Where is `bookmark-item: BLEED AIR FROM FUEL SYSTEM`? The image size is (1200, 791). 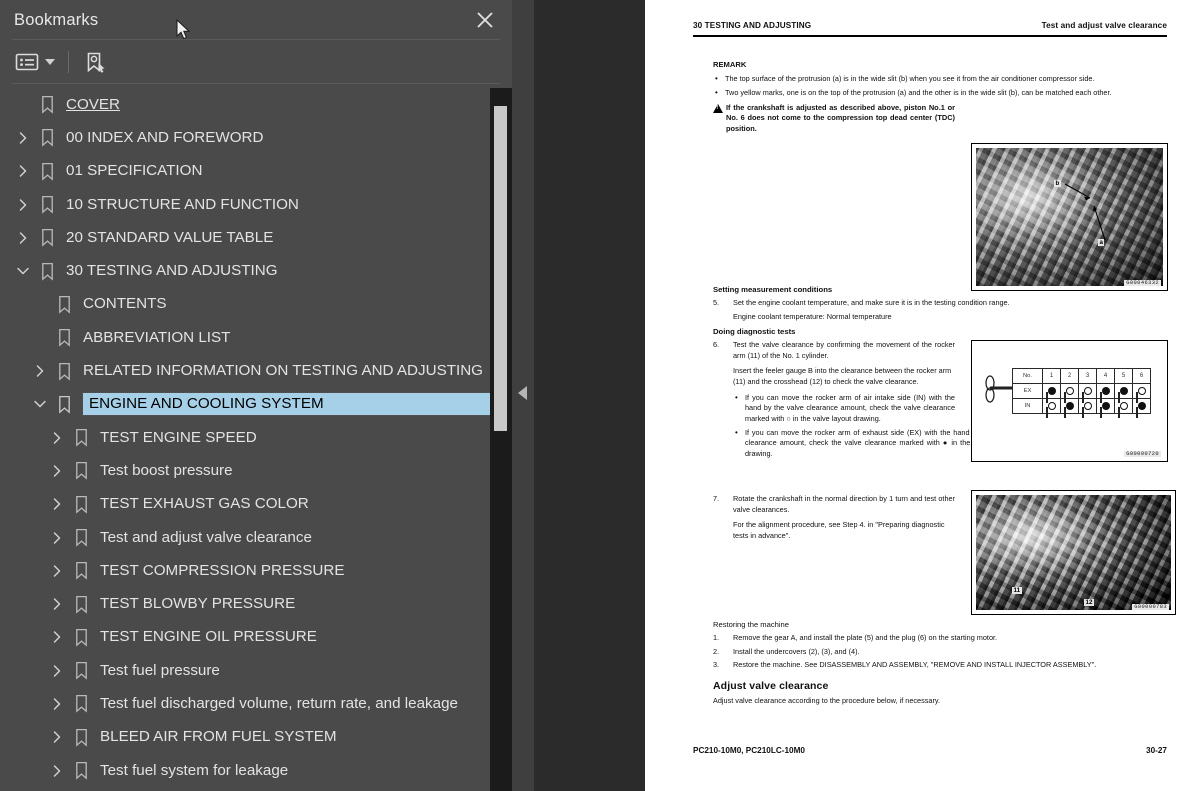
bookmark-item: BLEED AIR FROM FUEL SYSTEM is located at coordinates (256, 737).